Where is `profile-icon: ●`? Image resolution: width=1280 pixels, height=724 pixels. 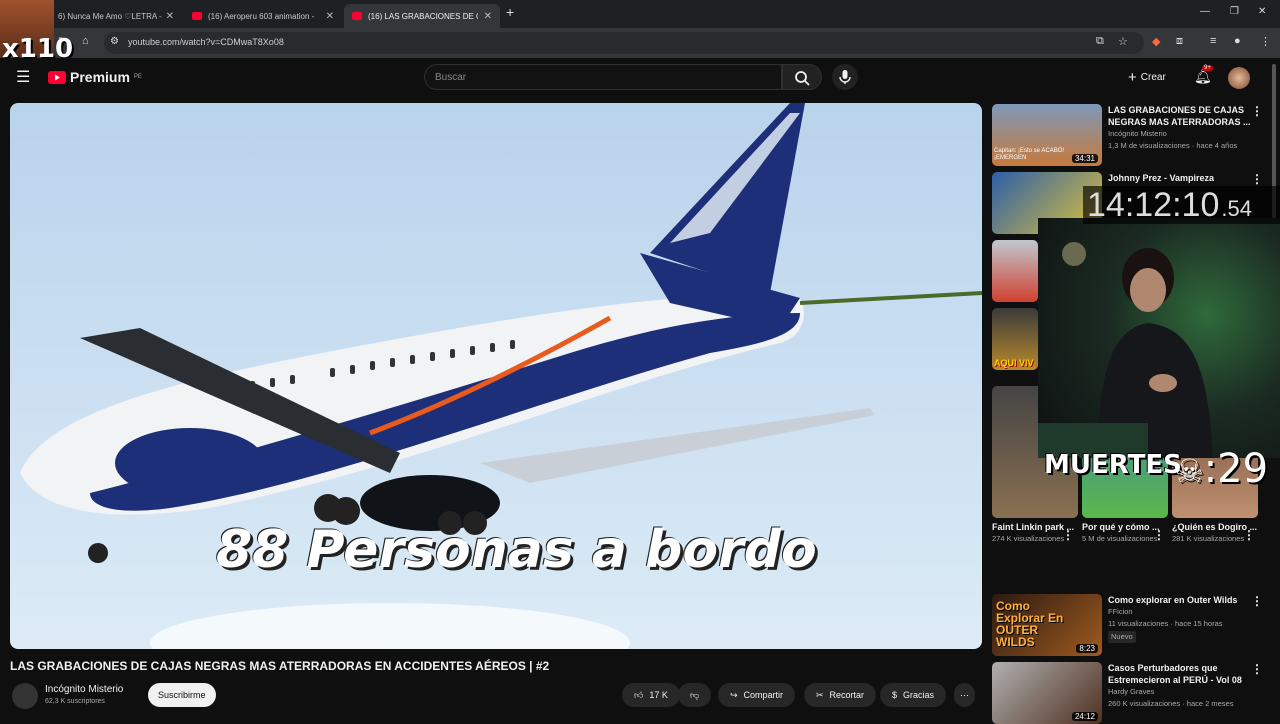 profile-icon: ● is located at coordinates (1237, 41).